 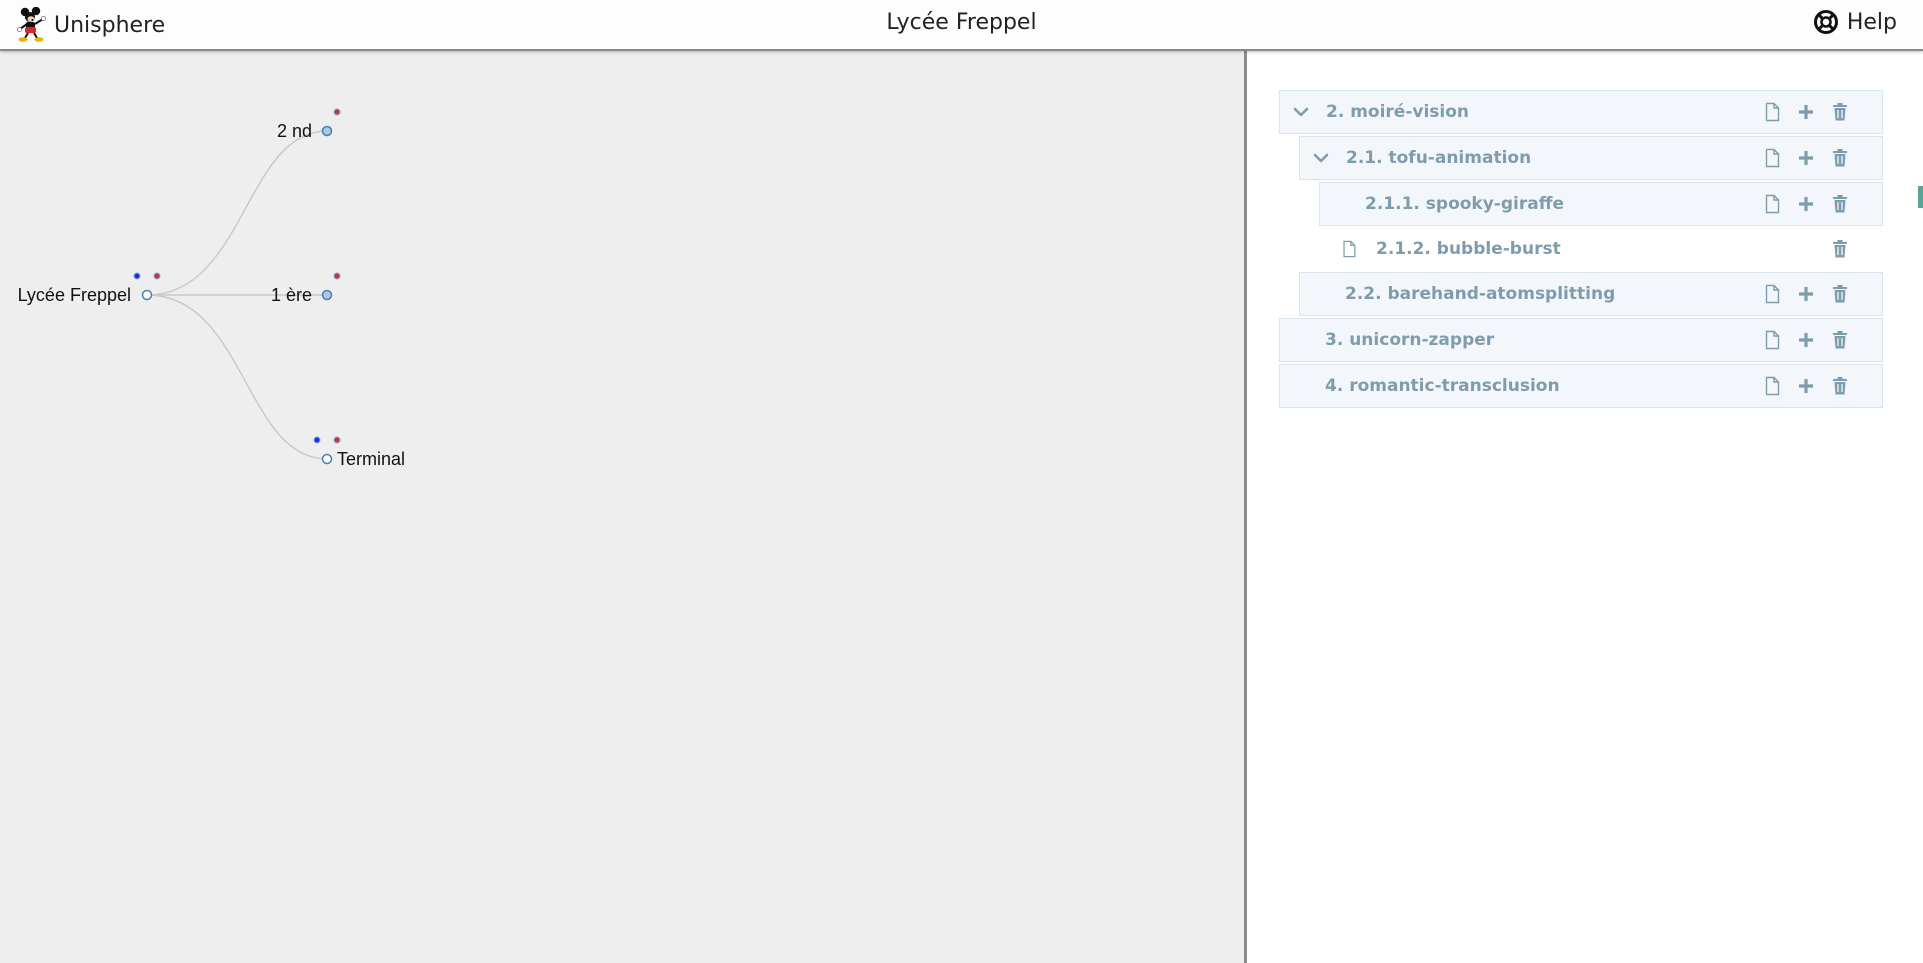 What do you see at coordinates (1920, 197) in the screenshot?
I see `scrollbar-thumb` at bounding box center [1920, 197].